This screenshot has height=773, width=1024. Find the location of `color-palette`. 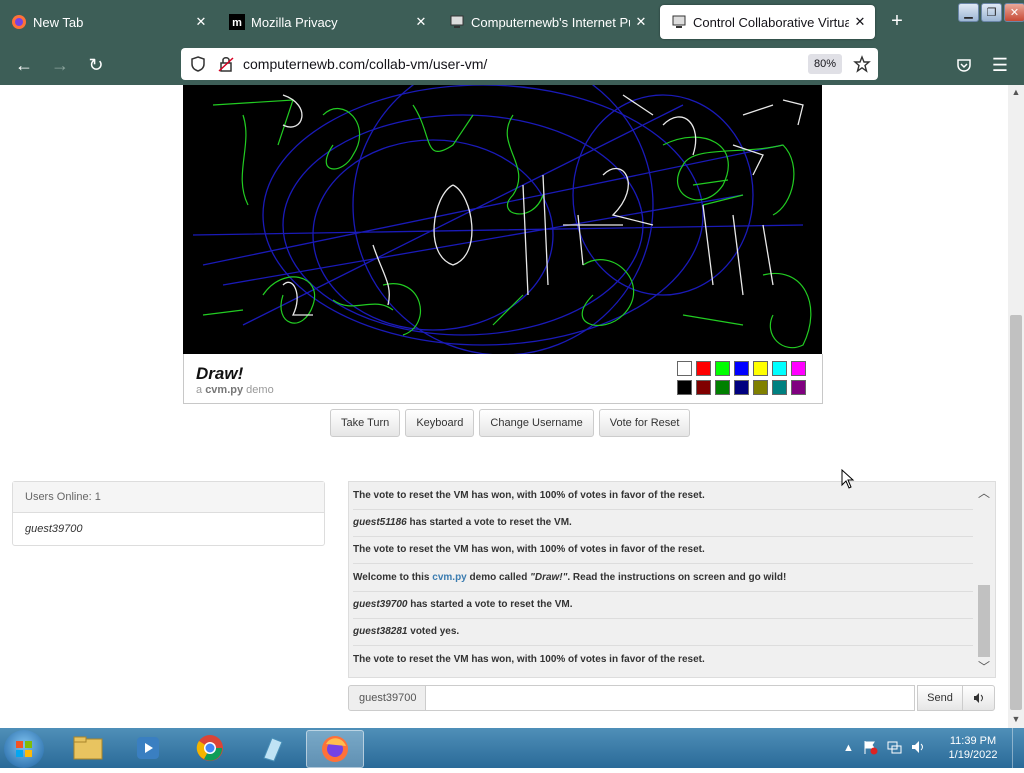

color-palette is located at coordinates (745, 378).